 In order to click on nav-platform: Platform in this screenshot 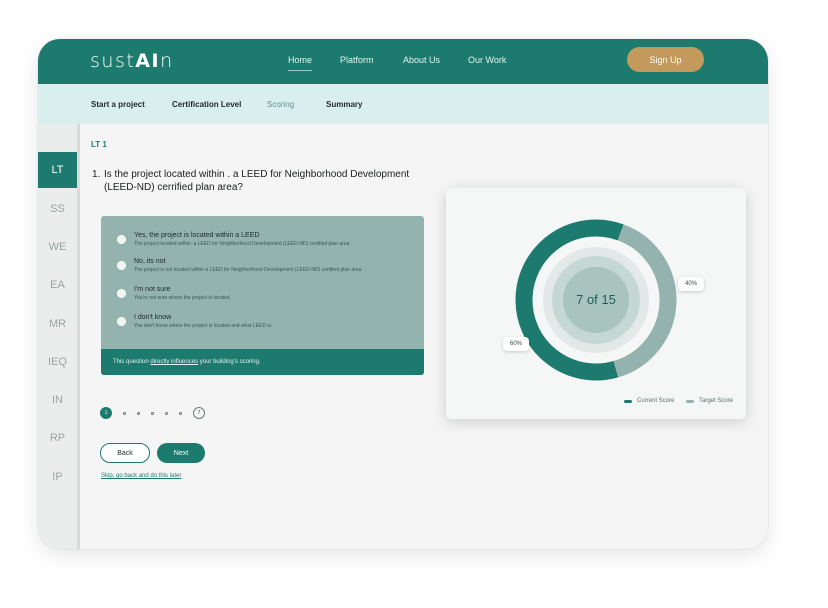, I will do `click(357, 60)`.